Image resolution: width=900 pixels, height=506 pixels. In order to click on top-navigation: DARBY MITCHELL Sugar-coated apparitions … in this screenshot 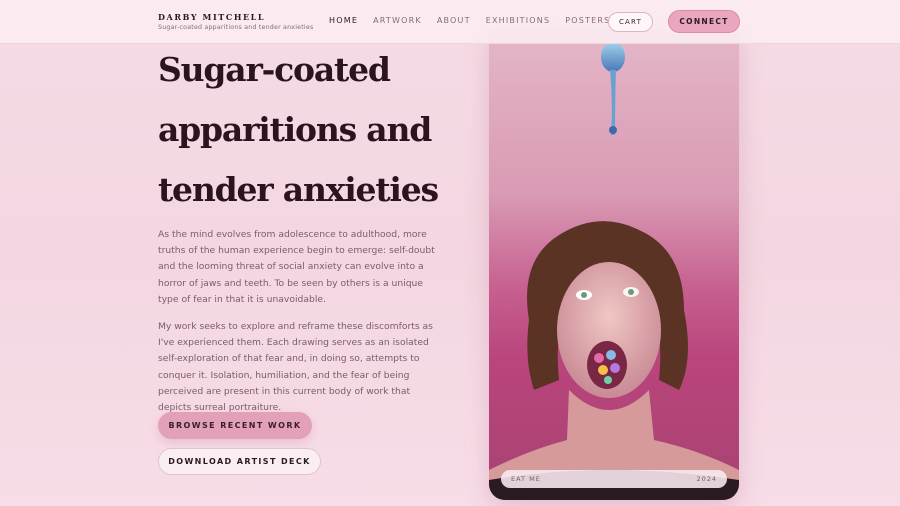, I will do `click(450, 22)`.